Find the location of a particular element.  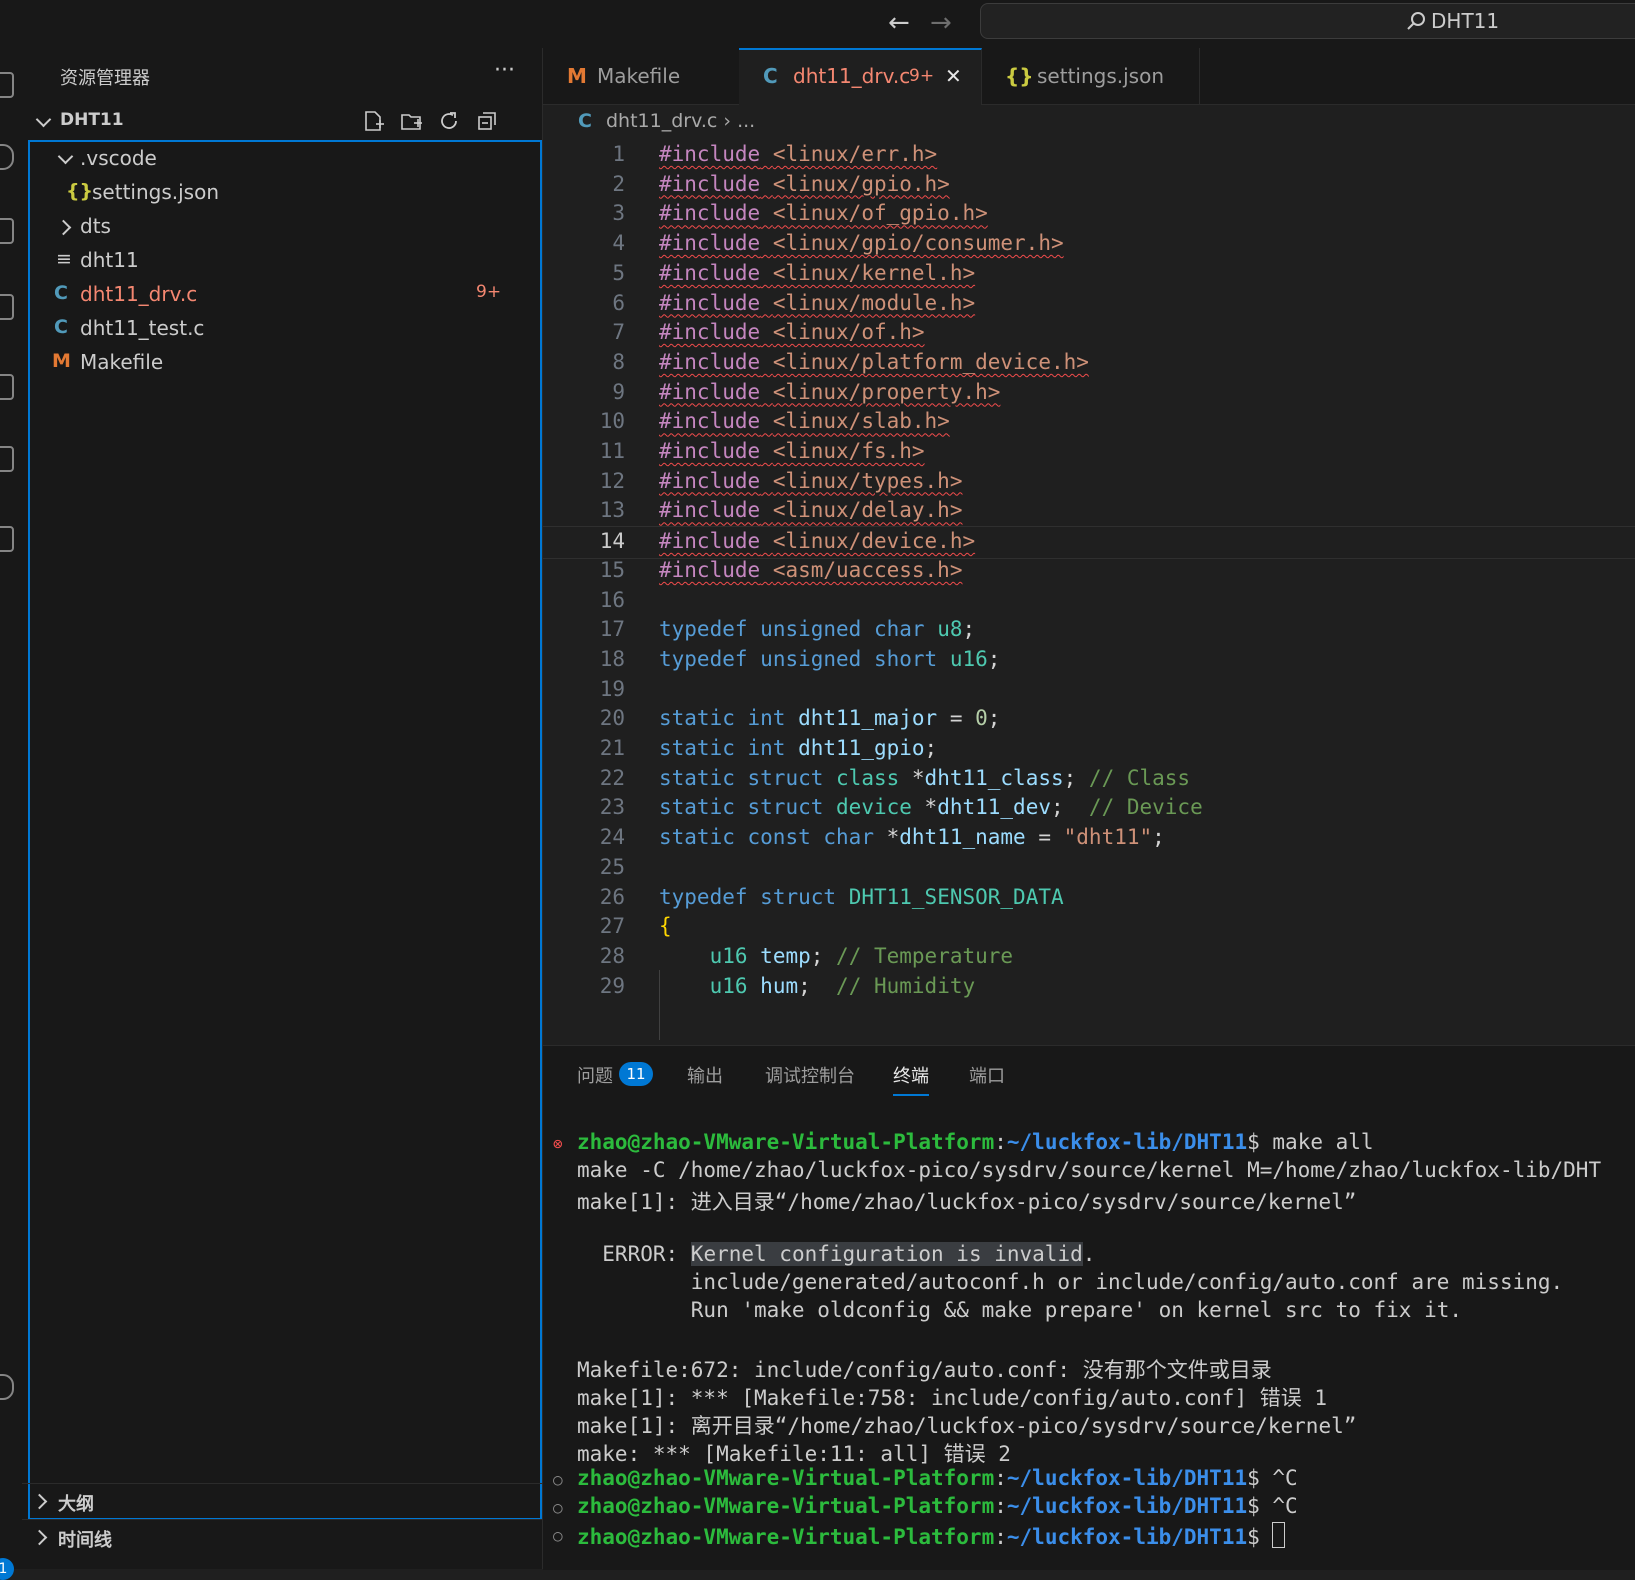

code-line: 26 typedef struct DHT11_SENSOR_DATA is located at coordinates (1089, 898).